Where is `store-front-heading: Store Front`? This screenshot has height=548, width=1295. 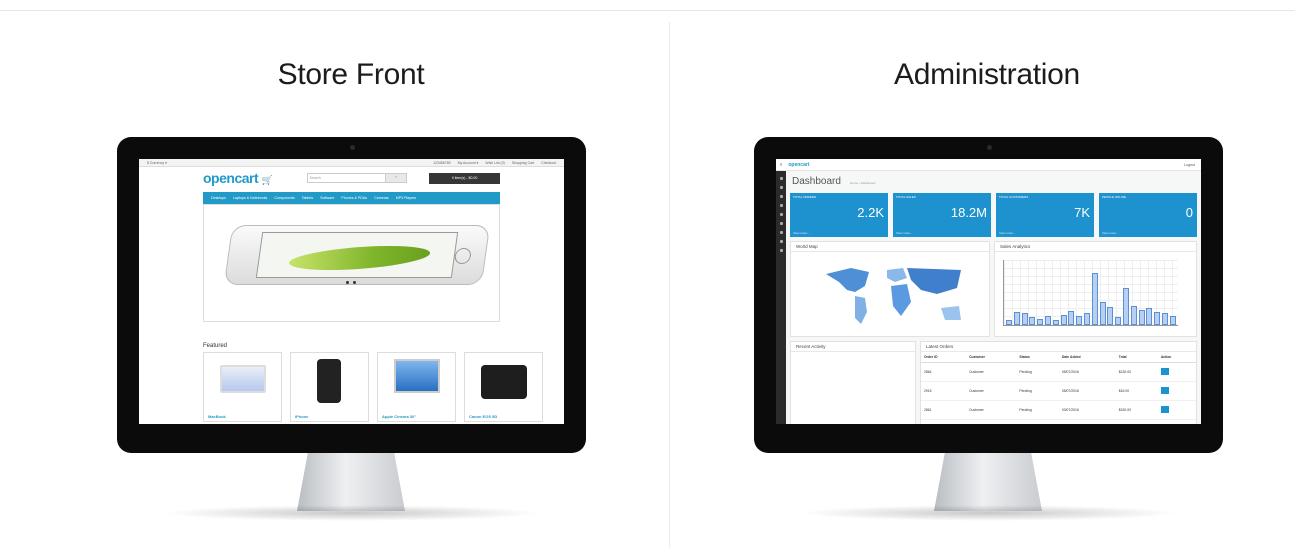
store-front-heading: Store Front is located at coordinates (351, 74).